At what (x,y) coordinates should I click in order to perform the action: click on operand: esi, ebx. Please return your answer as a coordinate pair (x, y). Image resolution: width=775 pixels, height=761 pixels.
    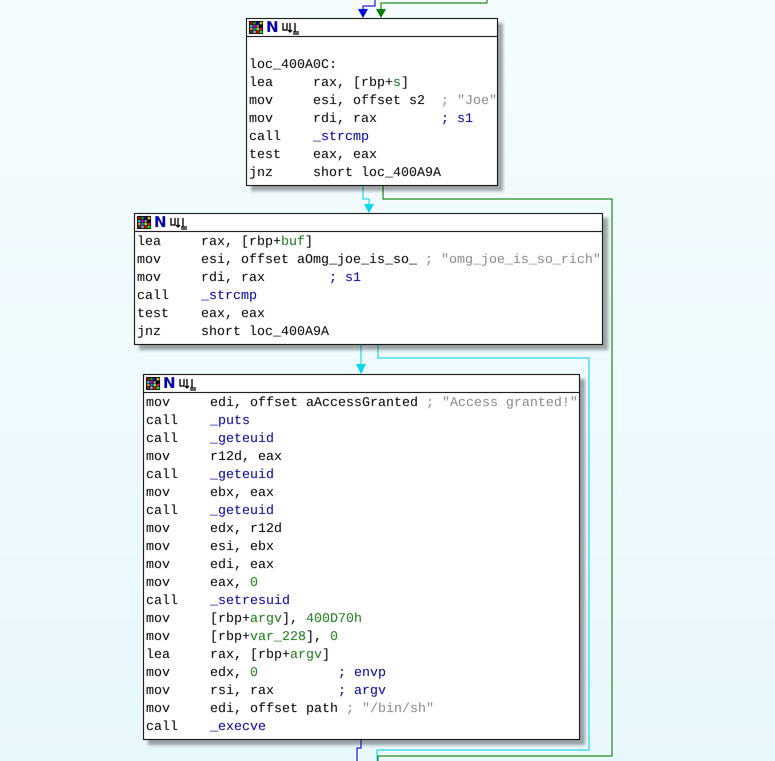
    Looking at the image, I should click on (242, 548).